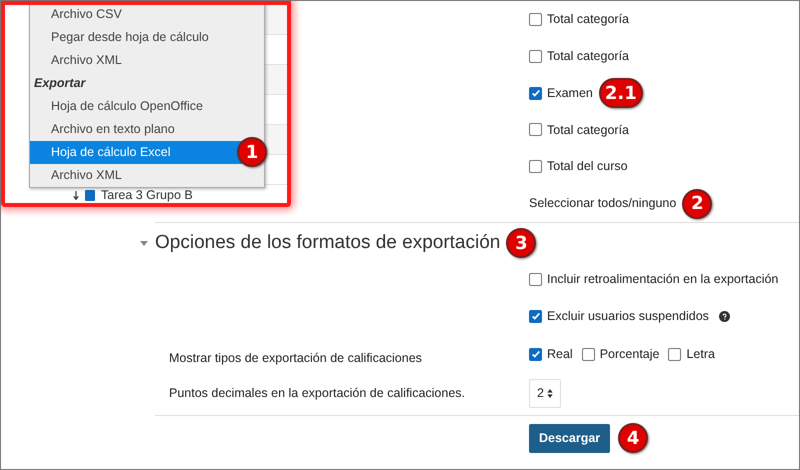  I want to click on menu-item: Archivo CSV, so click(147, 15).